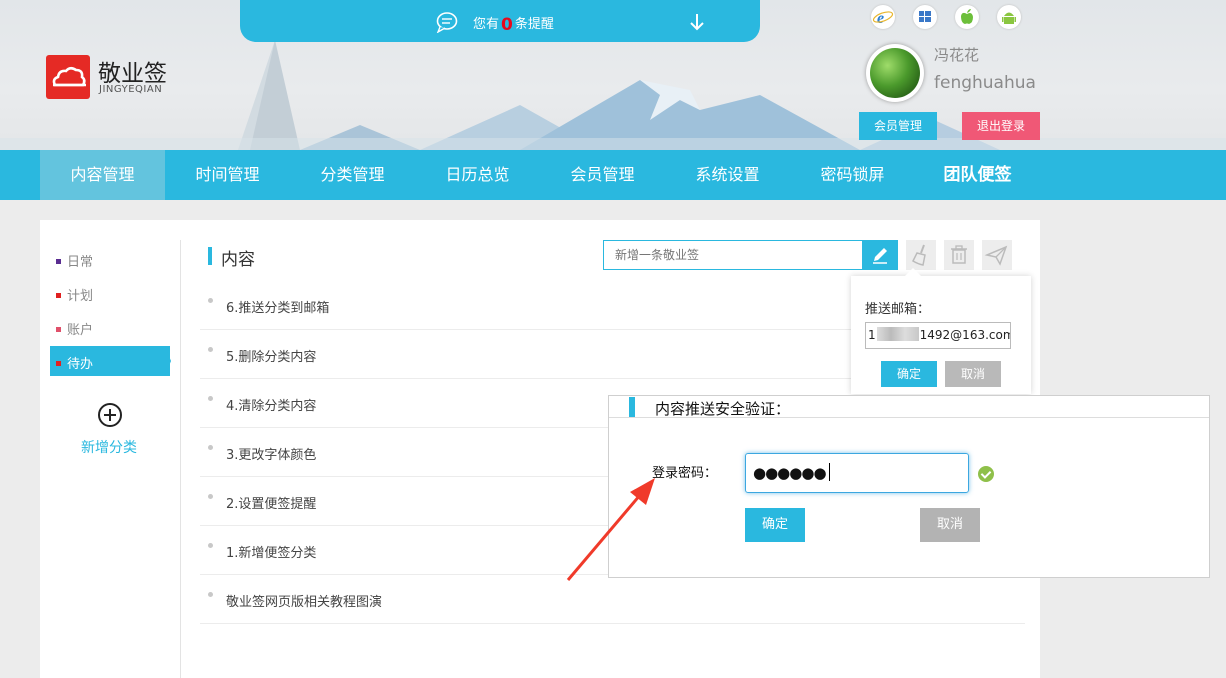  Describe the element at coordinates (110, 415) in the screenshot. I see `add-circle-icon` at that location.